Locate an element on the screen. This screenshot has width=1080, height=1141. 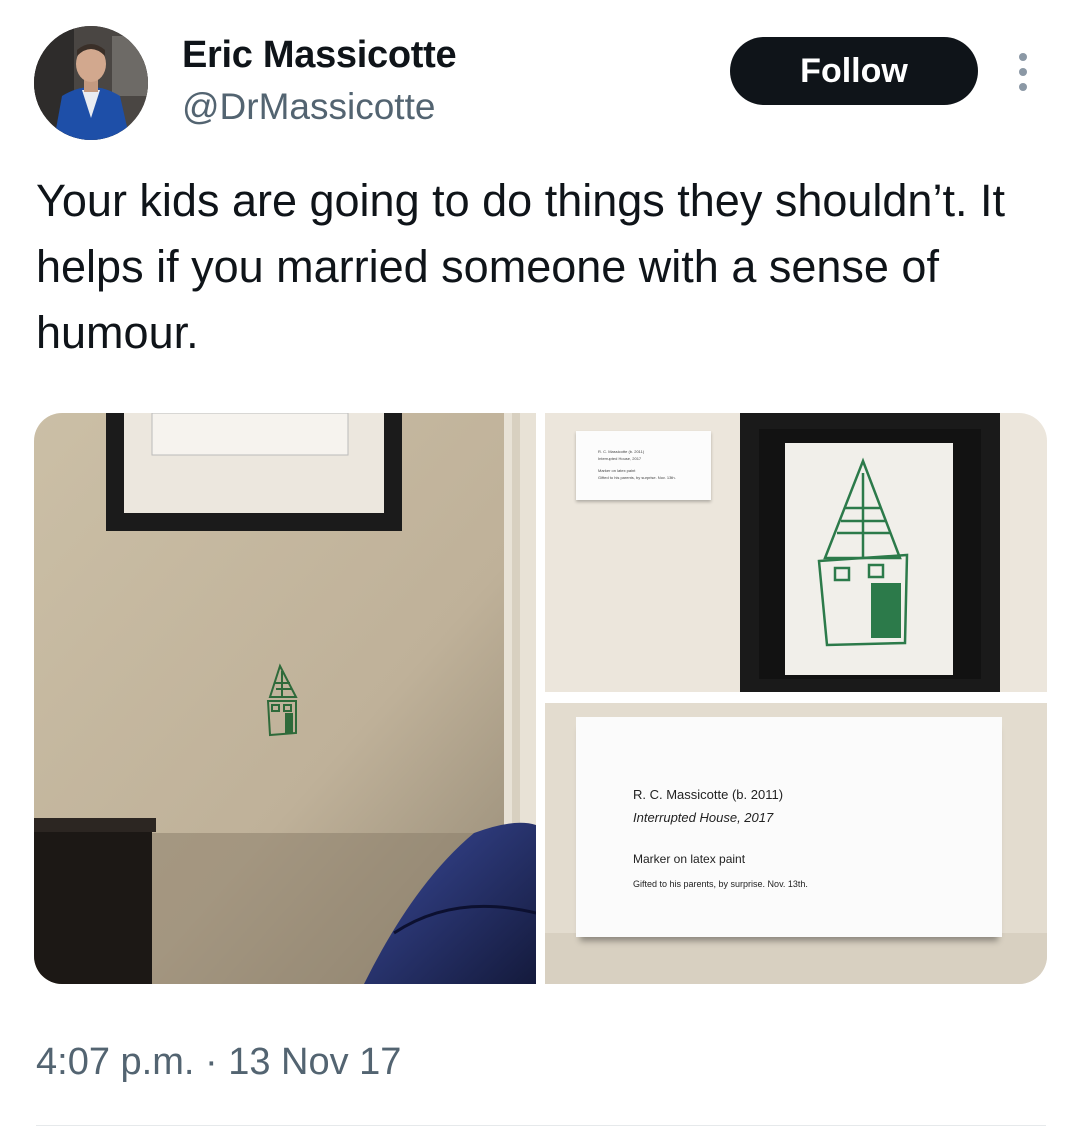
placard-artist: R. C. Massicotte (b. 2011) is located at coordinates (708, 794).